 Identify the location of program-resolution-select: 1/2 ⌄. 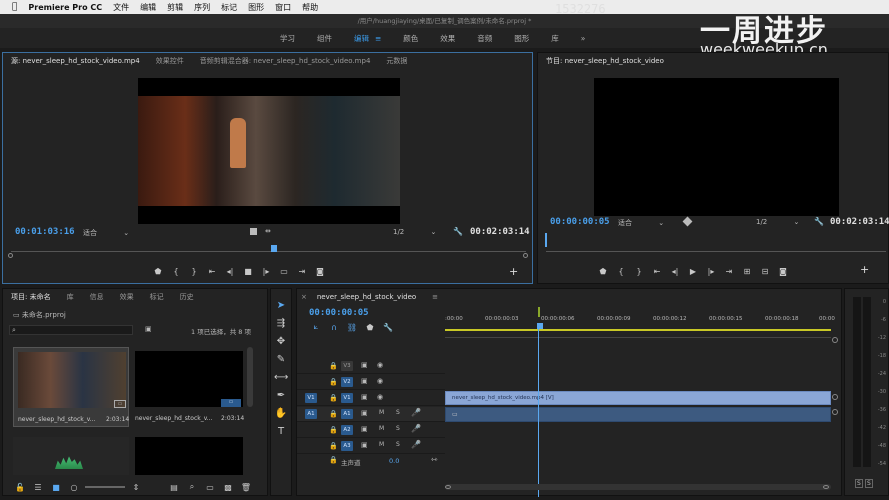
(777, 222).